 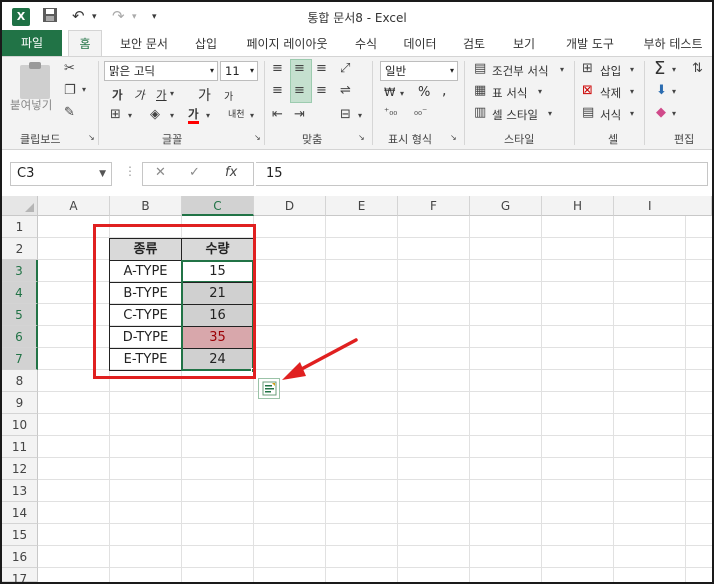 What do you see at coordinates (610, 93) in the screenshot?
I see `delete-cells-button: 삭제` at bounding box center [610, 93].